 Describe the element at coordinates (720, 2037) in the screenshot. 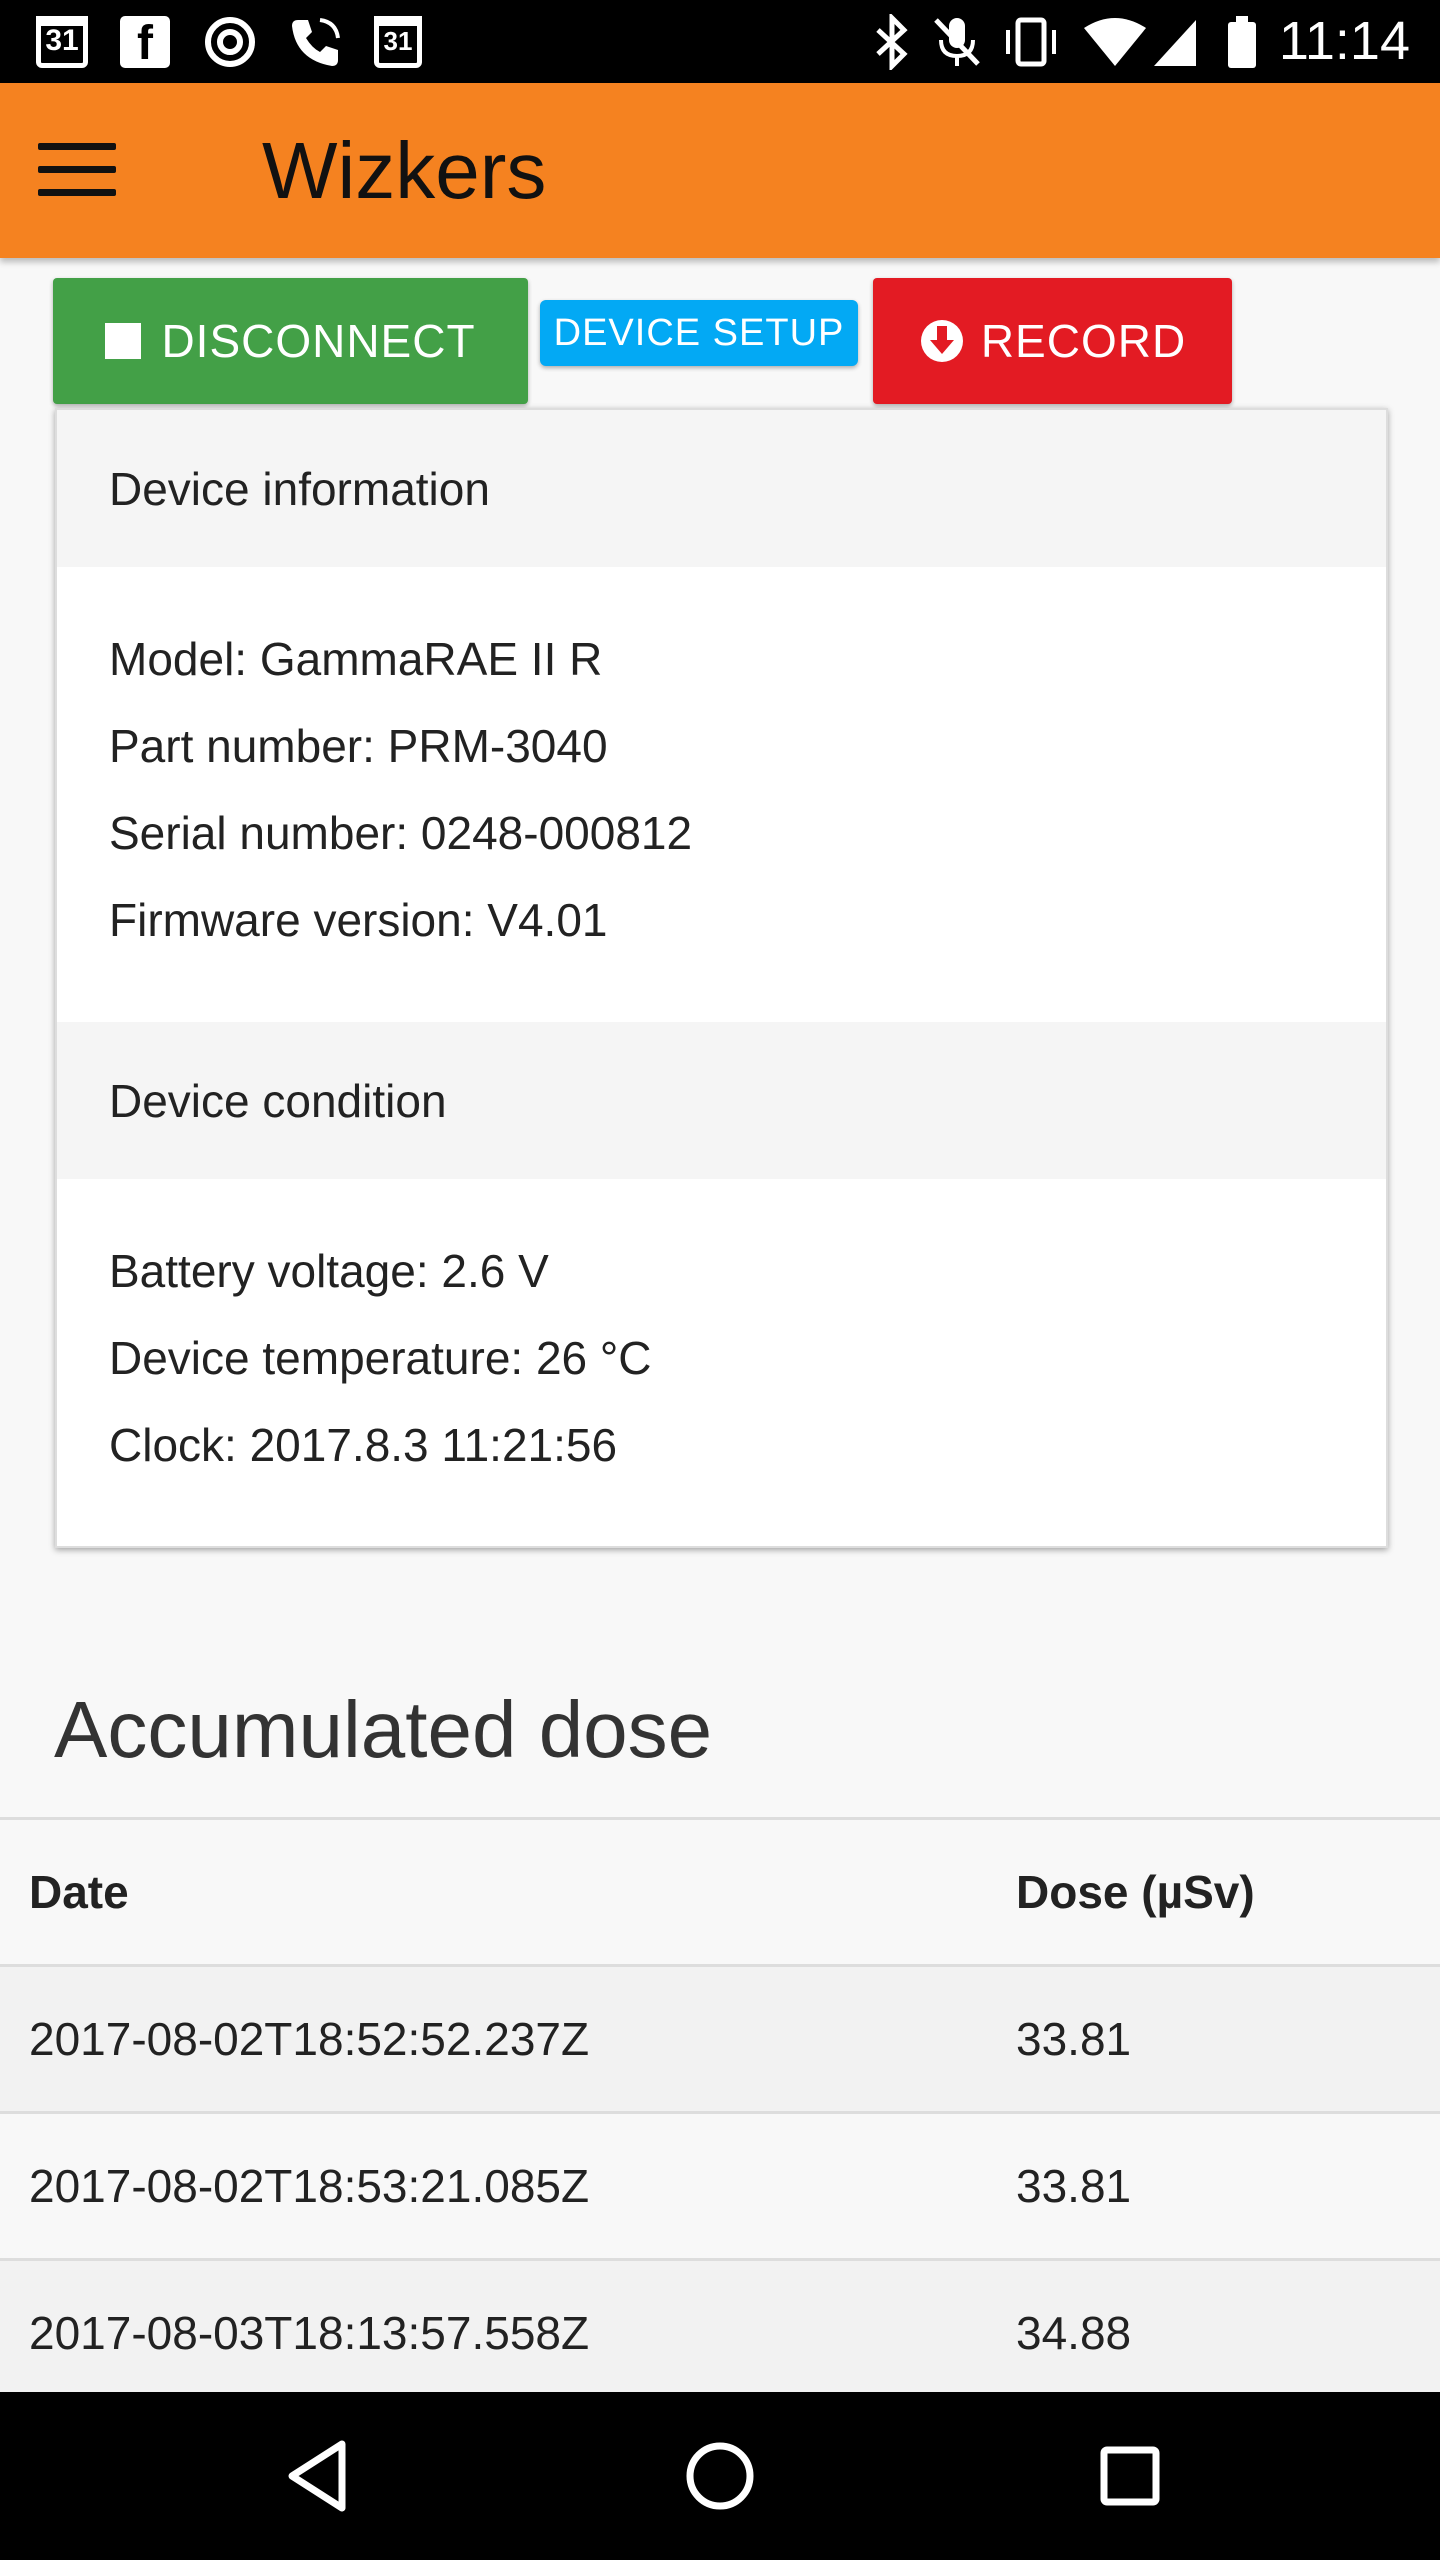

I see `table-row: 2017-08-02T18:52:52.237Z 33.81` at that location.